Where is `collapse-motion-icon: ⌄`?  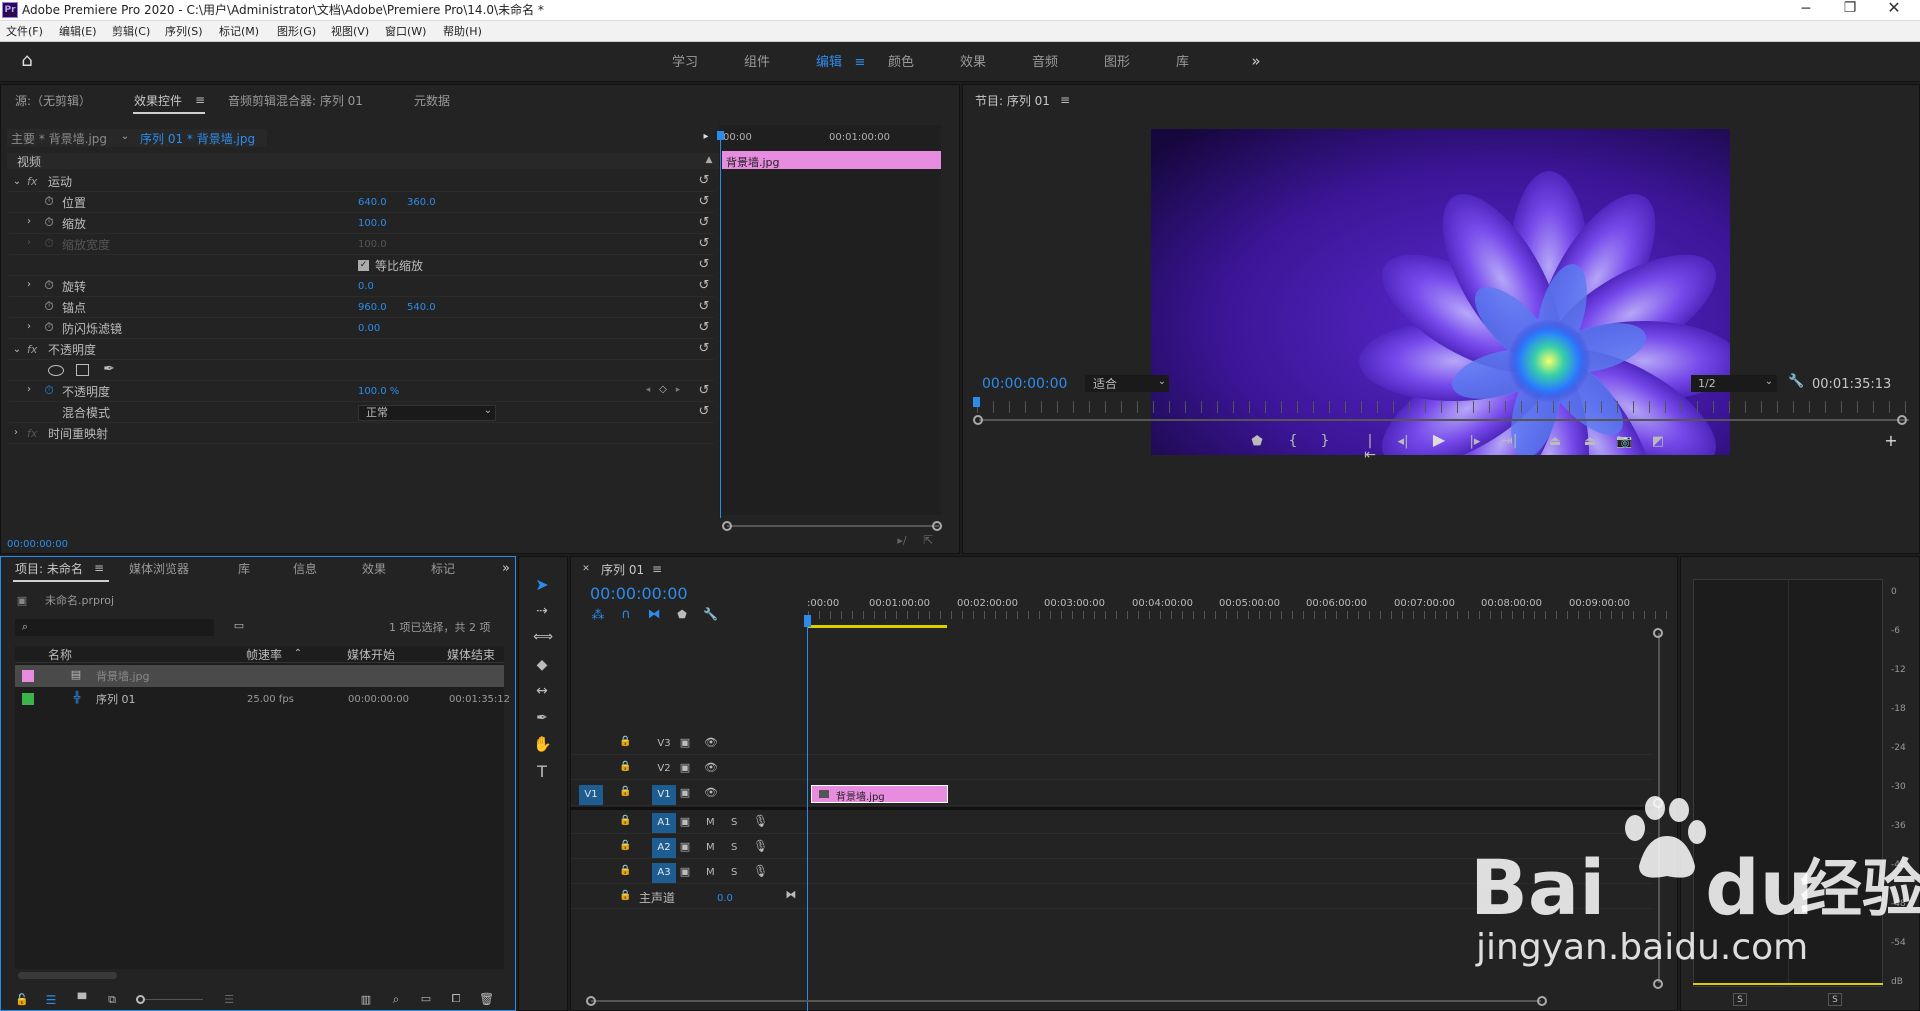 collapse-motion-icon: ⌄ is located at coordinates (17, 182).